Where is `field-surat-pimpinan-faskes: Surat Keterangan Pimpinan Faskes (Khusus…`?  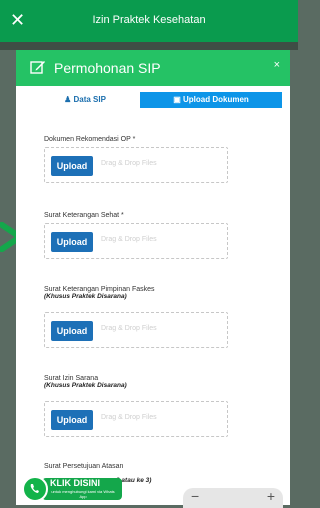
field-surat-pimpinan-faskes: Surat Keterangan Pimpinan Faskes (Khusus… is located at coordinates (164, 317).